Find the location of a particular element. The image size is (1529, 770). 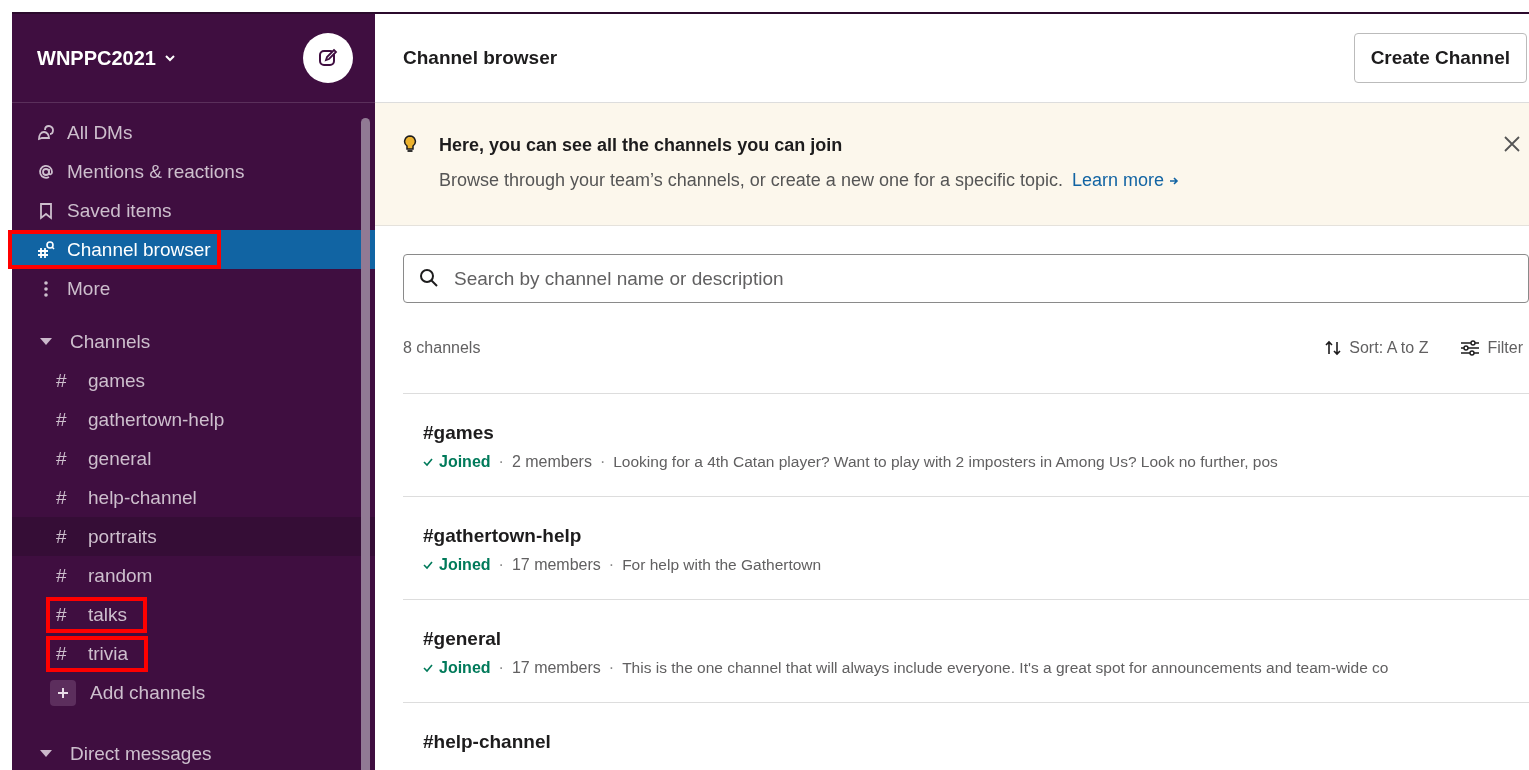

member-count: 2 members is located at coordinates (551, 462).